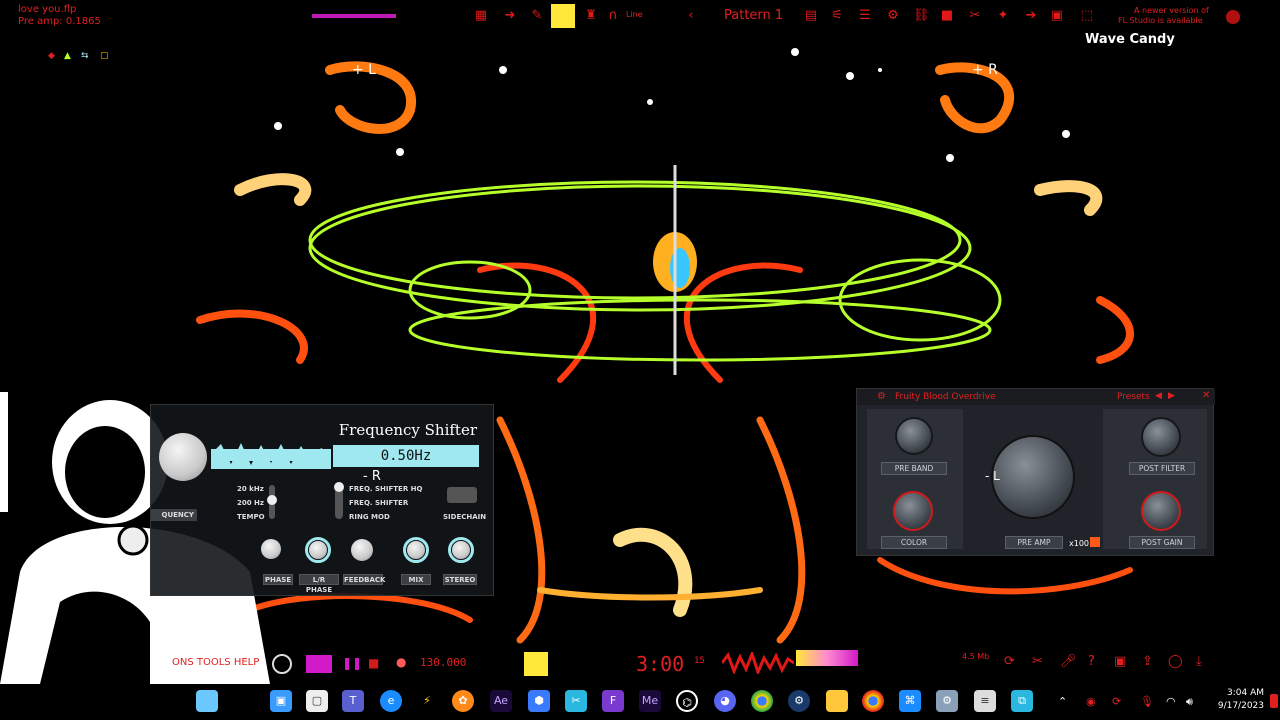  What do you see at coordinates (353, 701) in the screenshot?
I see `teams-chat-icon: T` at bounding box center [353, 701].